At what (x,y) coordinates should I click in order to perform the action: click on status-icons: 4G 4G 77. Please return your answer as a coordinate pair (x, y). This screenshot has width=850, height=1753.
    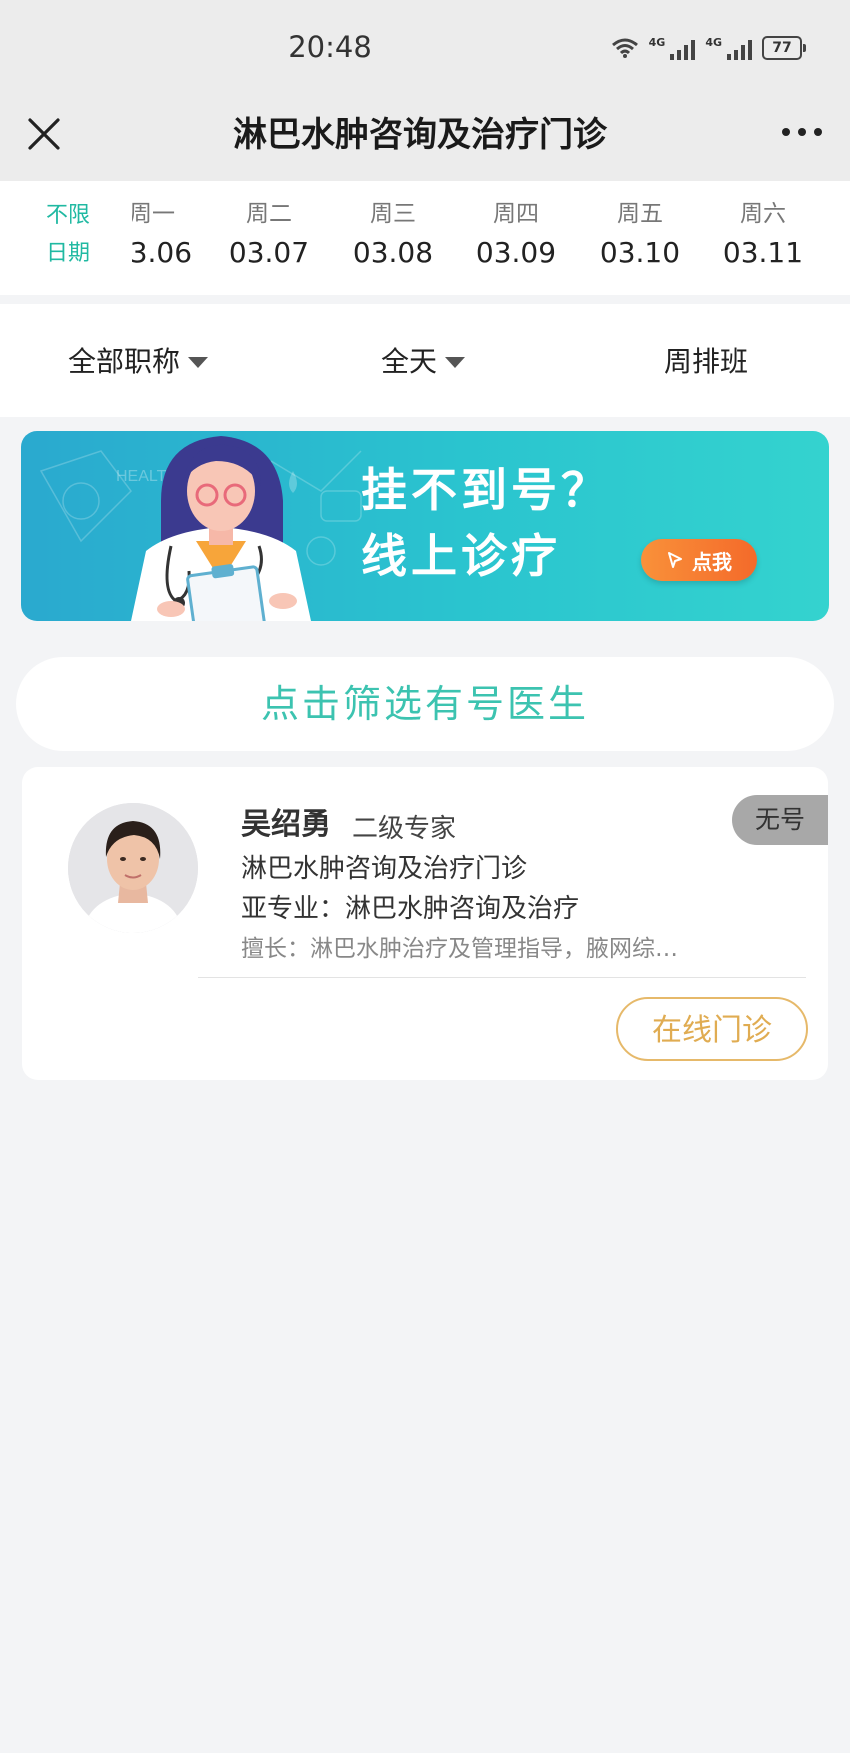
    Looking at the image, I should click on (708, 48).